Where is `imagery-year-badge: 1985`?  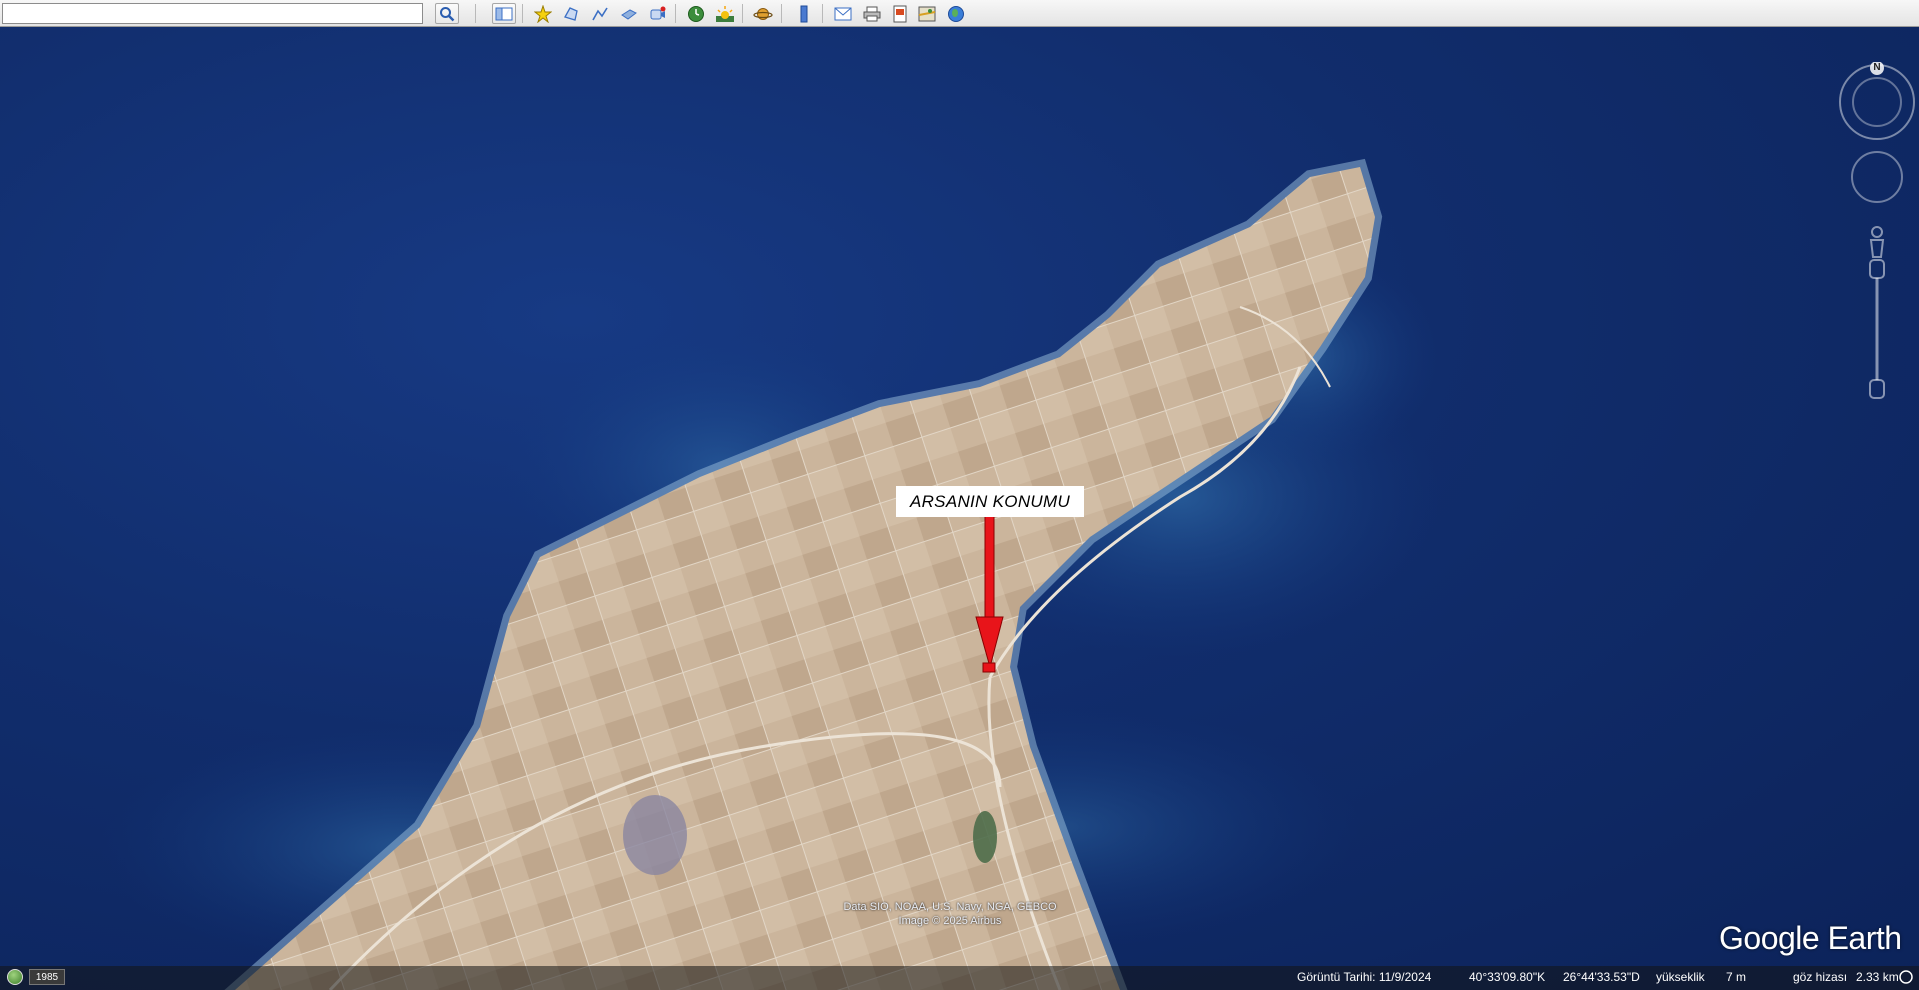 imagery-year-badge: 1985 is located at coordinates (47, 977).